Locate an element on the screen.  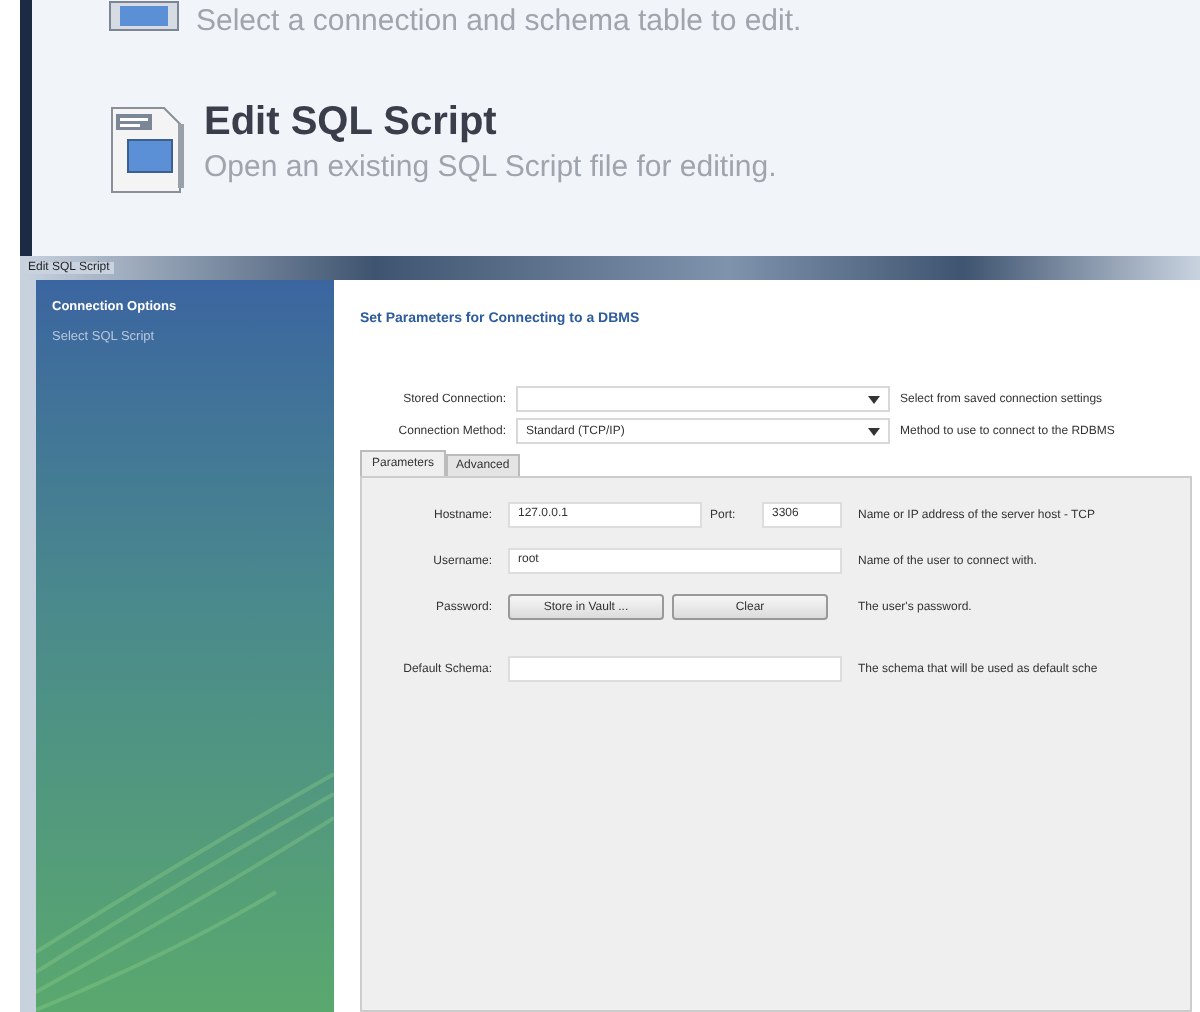
input-field is located at coordinates (675, 669).